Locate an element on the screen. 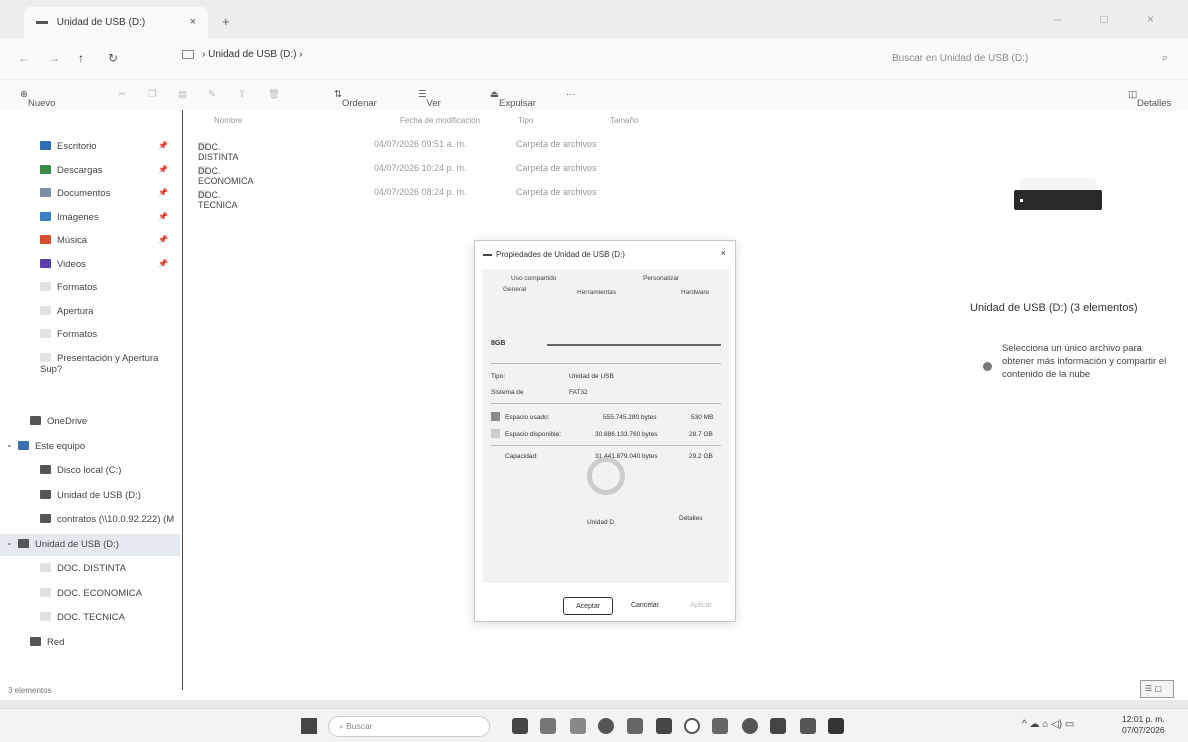  start-icon is located at coordinates (309, 726).